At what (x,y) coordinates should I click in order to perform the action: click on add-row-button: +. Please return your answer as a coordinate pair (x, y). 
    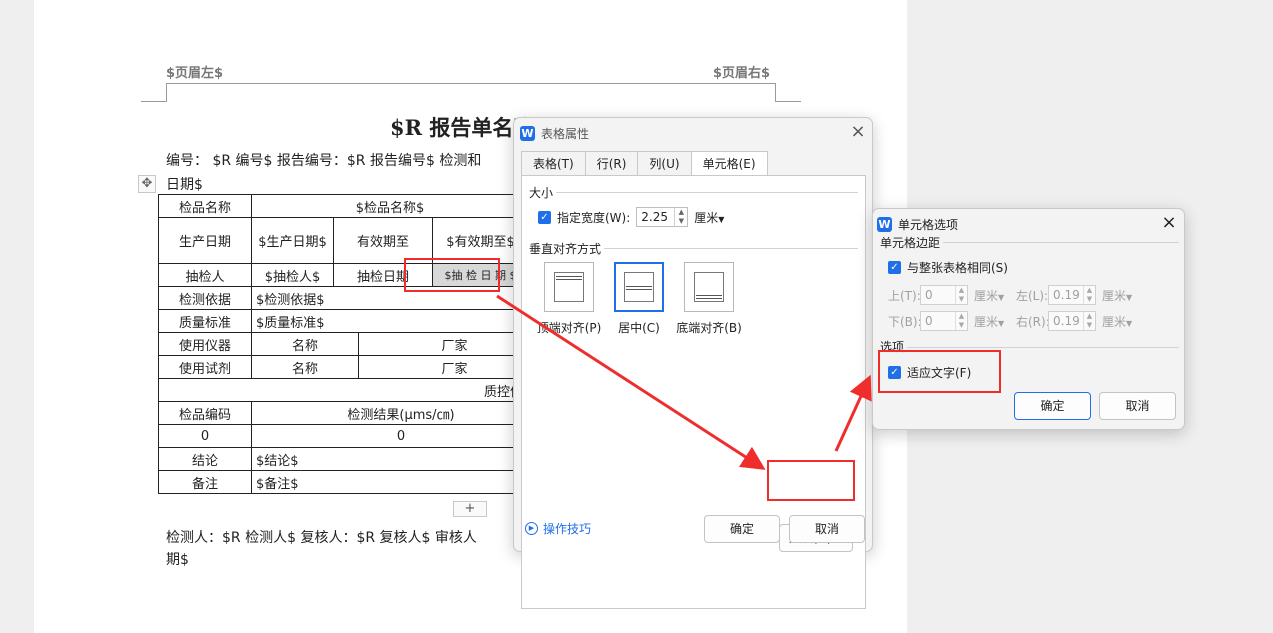
    Looking at the image, I should click on (470, 509).